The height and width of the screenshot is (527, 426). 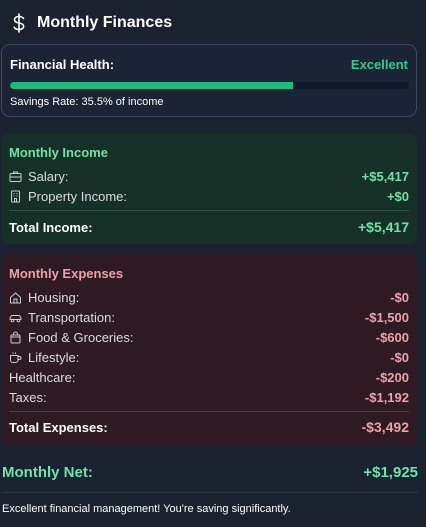 What do you see at coordinates (48, 176) in the screenshot?
I see `income-row-label: Salary:` at bounding box center [48, 176].